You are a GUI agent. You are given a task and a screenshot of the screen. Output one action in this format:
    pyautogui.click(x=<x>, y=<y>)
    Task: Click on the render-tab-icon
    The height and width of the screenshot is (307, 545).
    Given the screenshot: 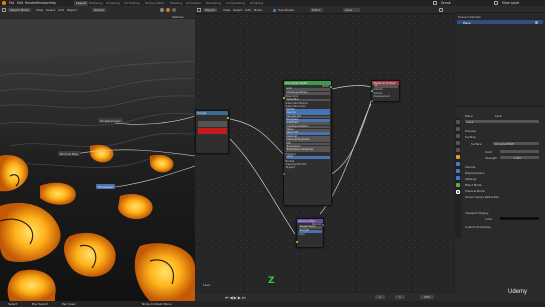 What is the action you would take?
    pyautogui.click(x=458, y=129)
    